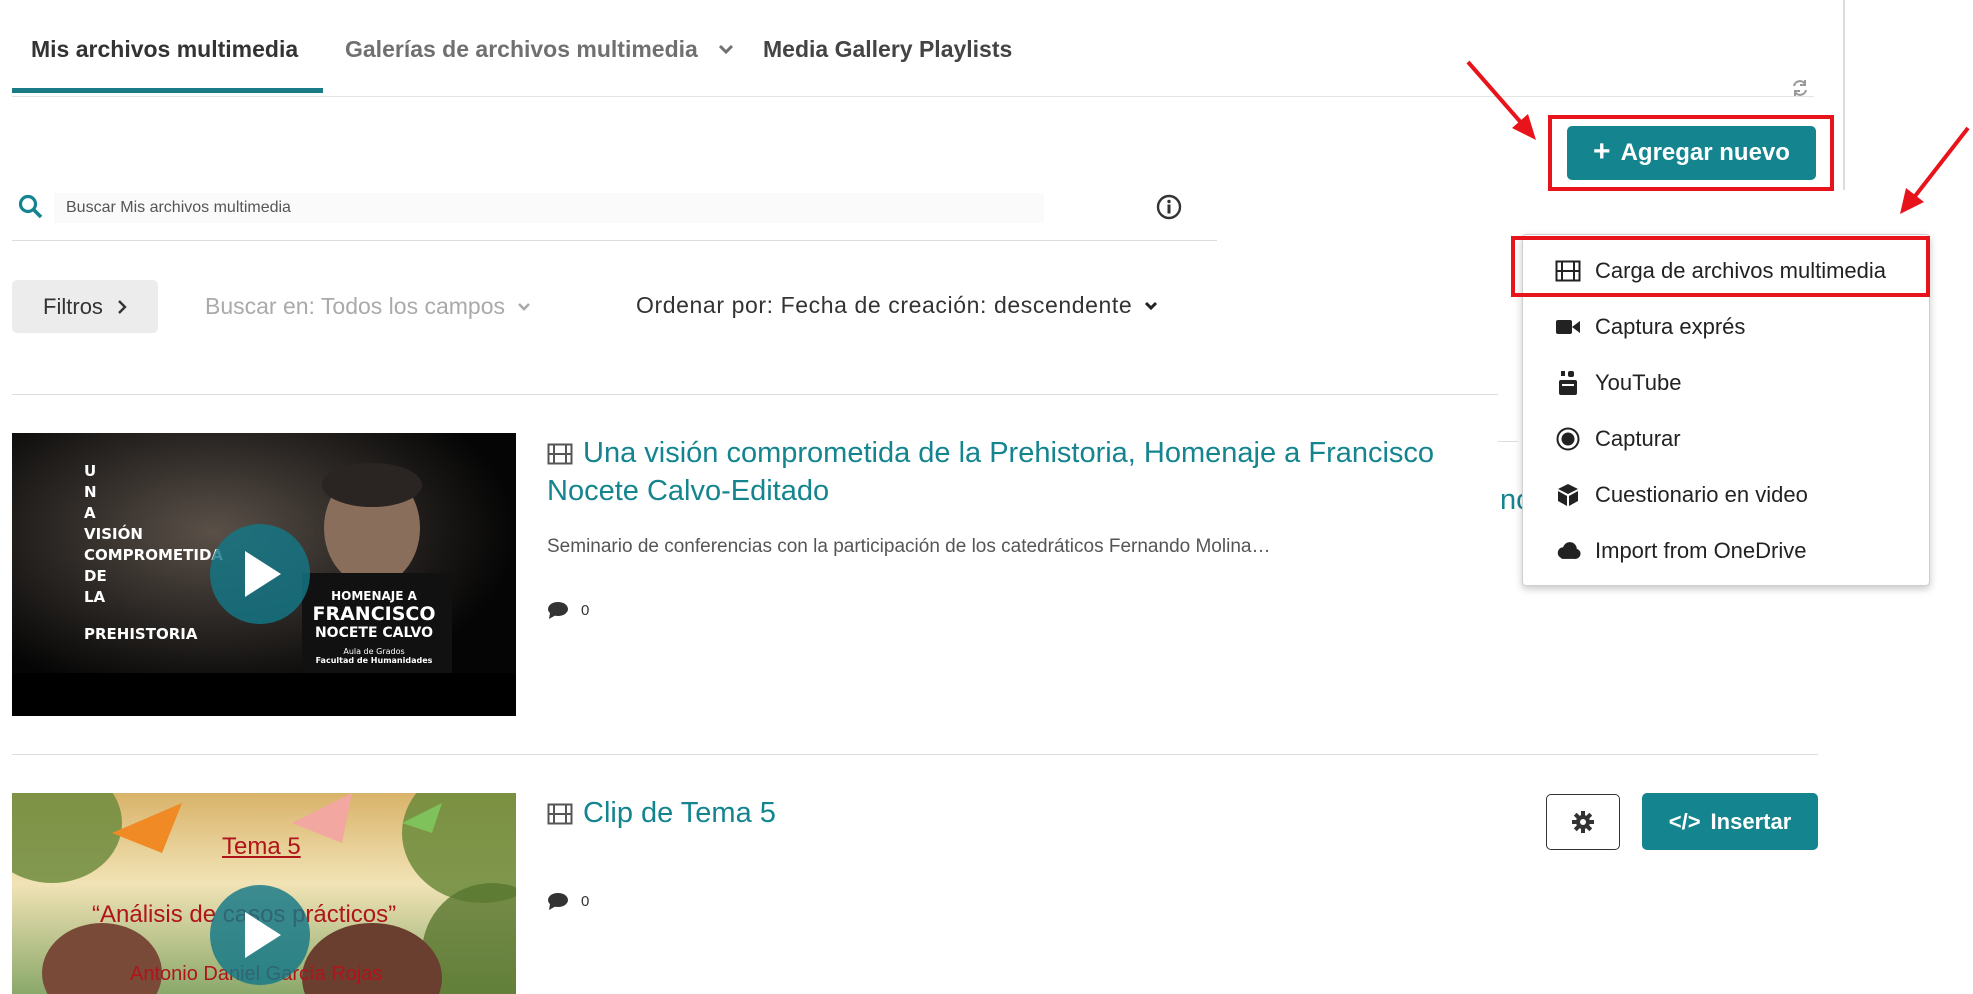 The image size is (1973, 994). I want to click on code-icon: </>, so click(1684, 821).